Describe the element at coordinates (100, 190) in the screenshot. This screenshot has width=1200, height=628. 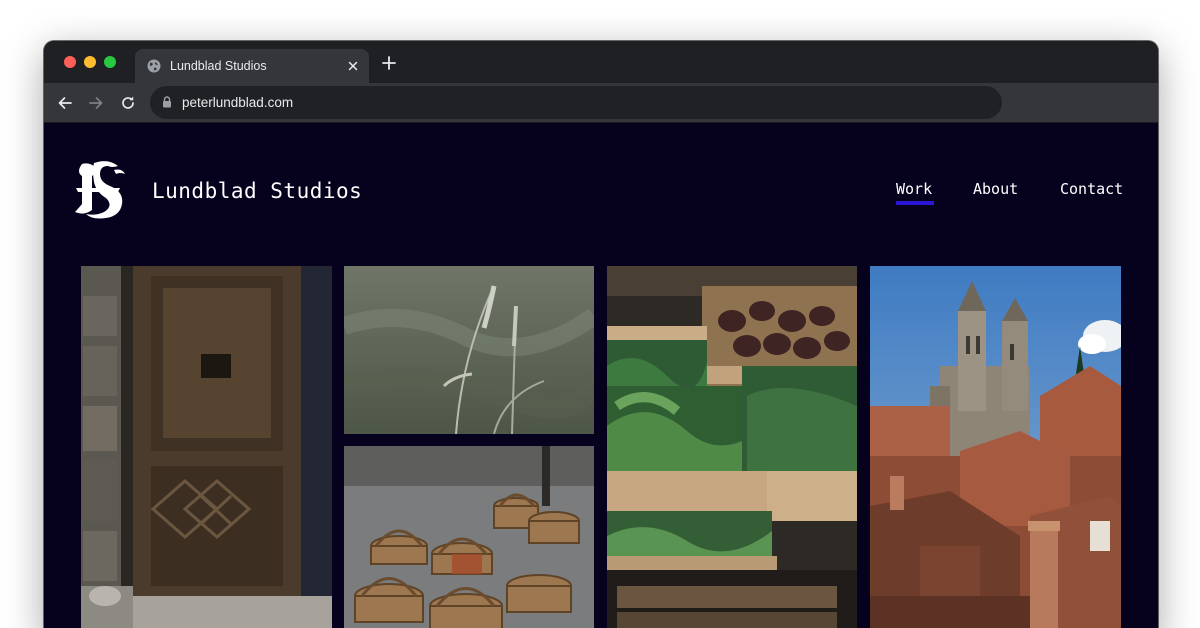
I see `studio-logo` at that location.